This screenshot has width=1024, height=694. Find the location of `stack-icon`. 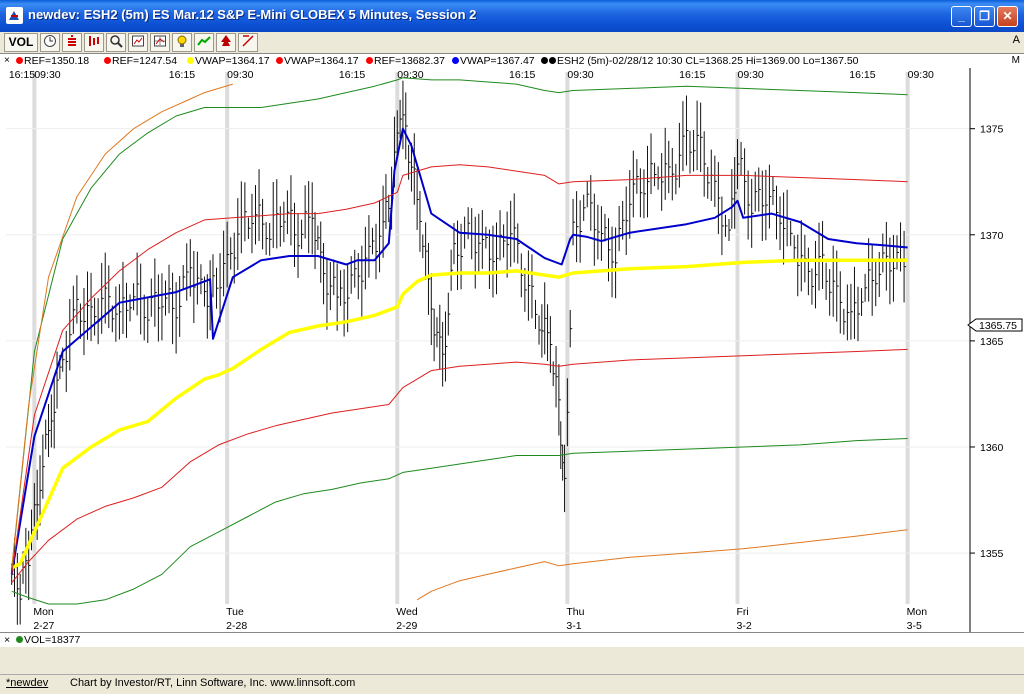

stack-icon is located at coordinates (72, 42).